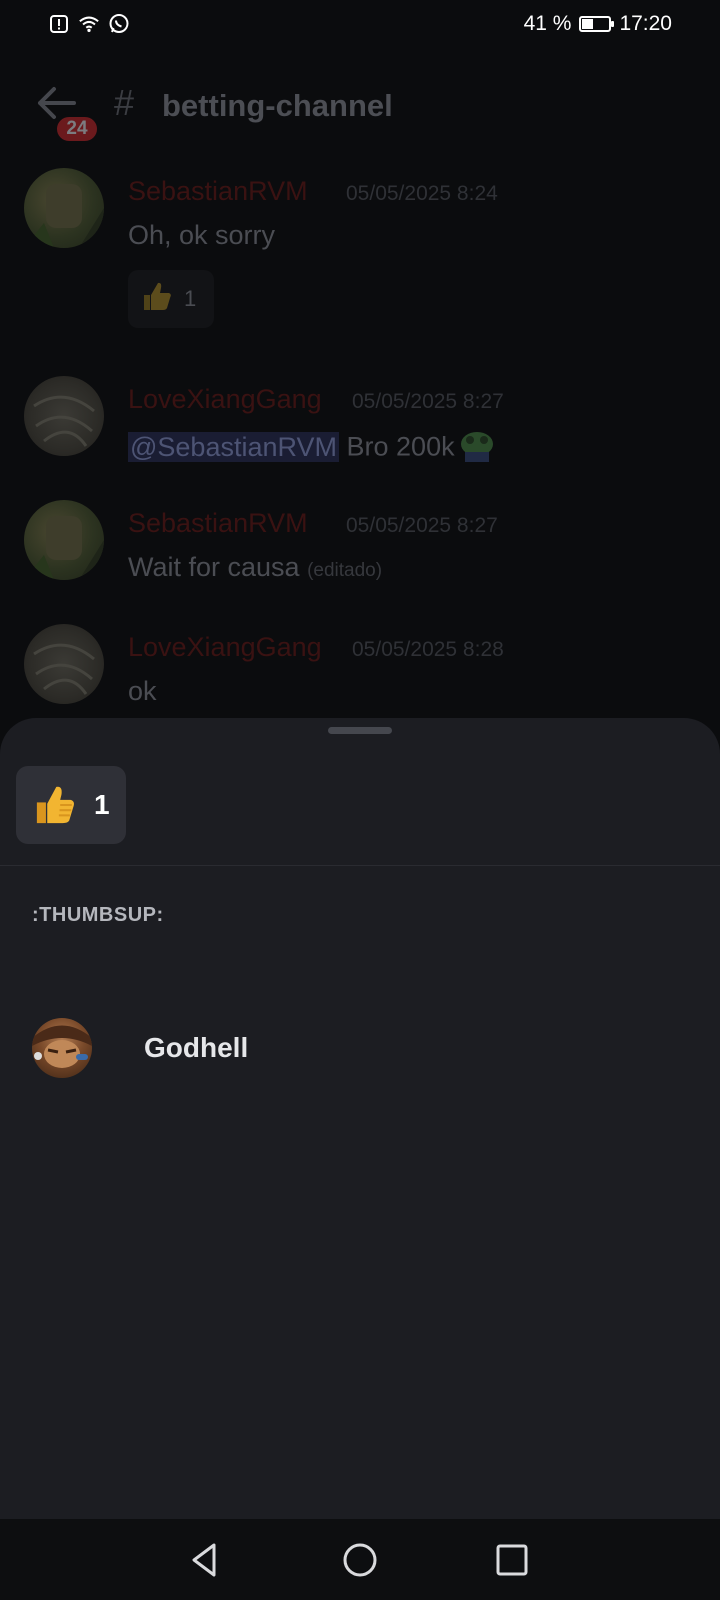 This screenshot has width=720, height=1600. Describe the element at coordinates (202, 235) in the screenshot. I see `message-text: Oh, ok sorry` at that location.